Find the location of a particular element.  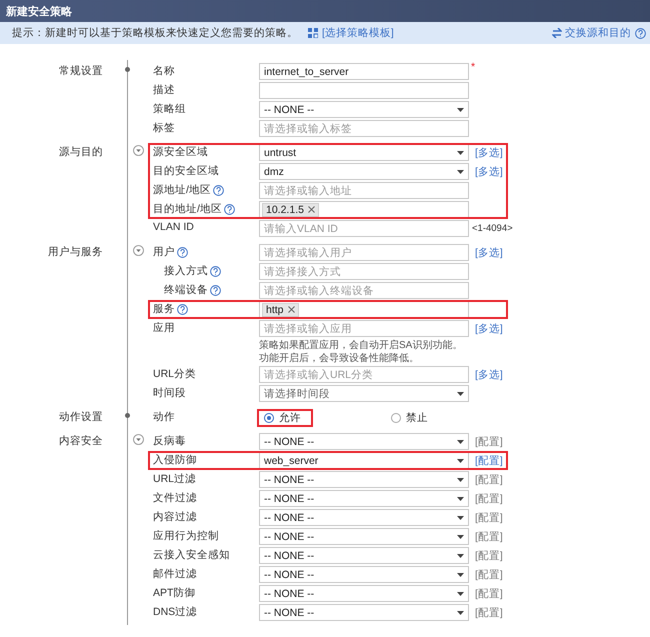

field-label: 标签 is located at coordinates (164, 128).